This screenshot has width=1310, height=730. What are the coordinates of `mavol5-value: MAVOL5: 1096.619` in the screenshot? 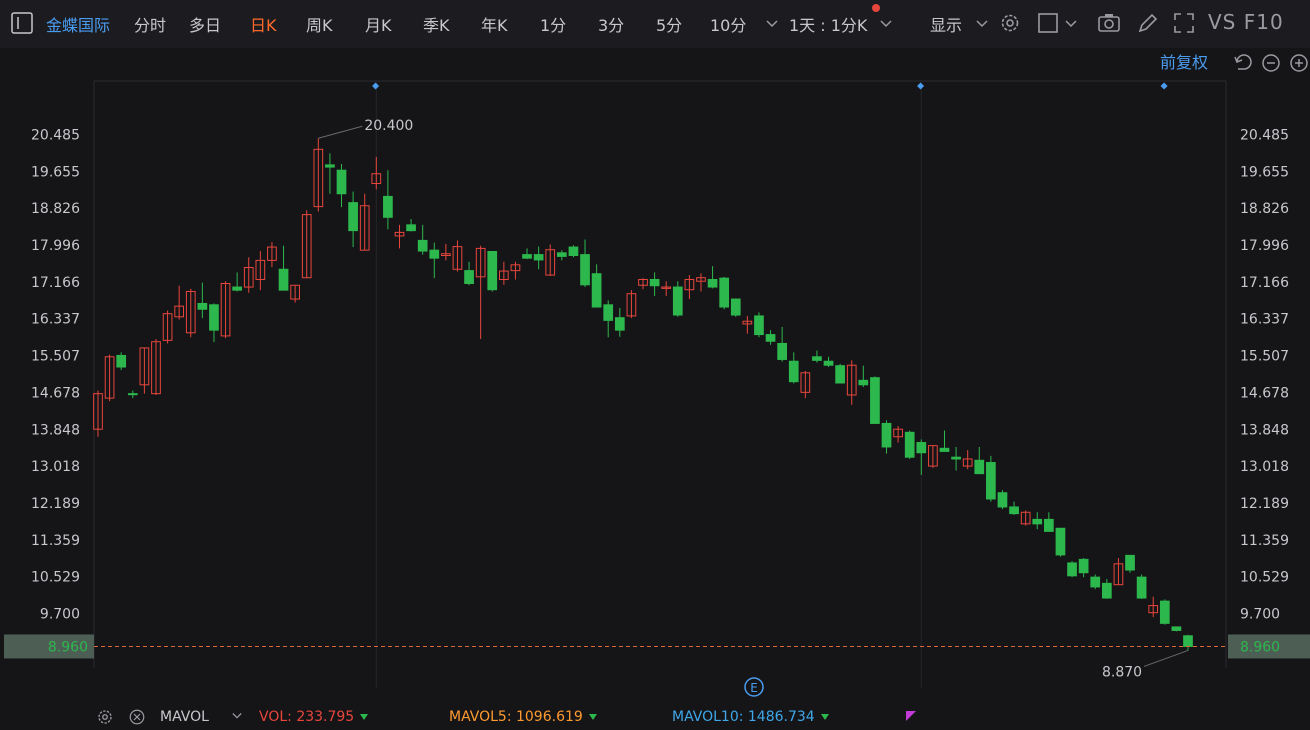 It's located at (523, 717).